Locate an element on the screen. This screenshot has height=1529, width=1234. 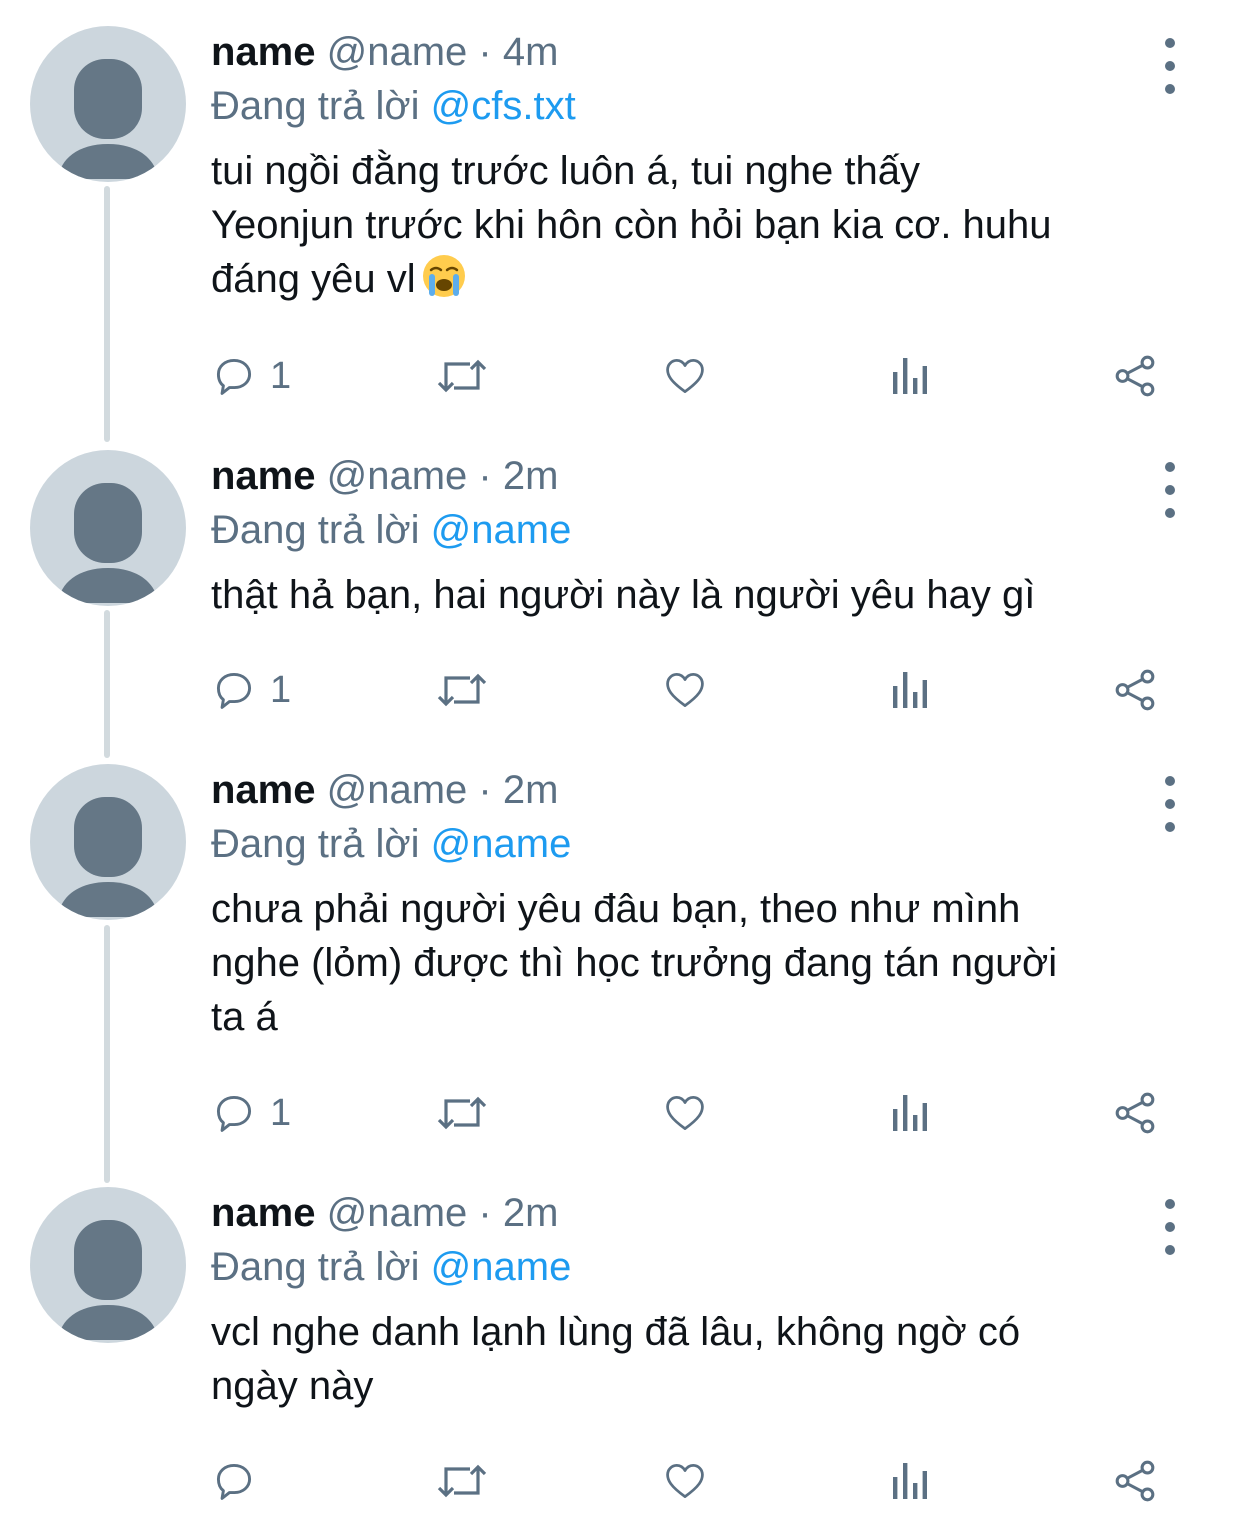
replying-to: Đang trả lời @name is located at coordinates (691, 1267).